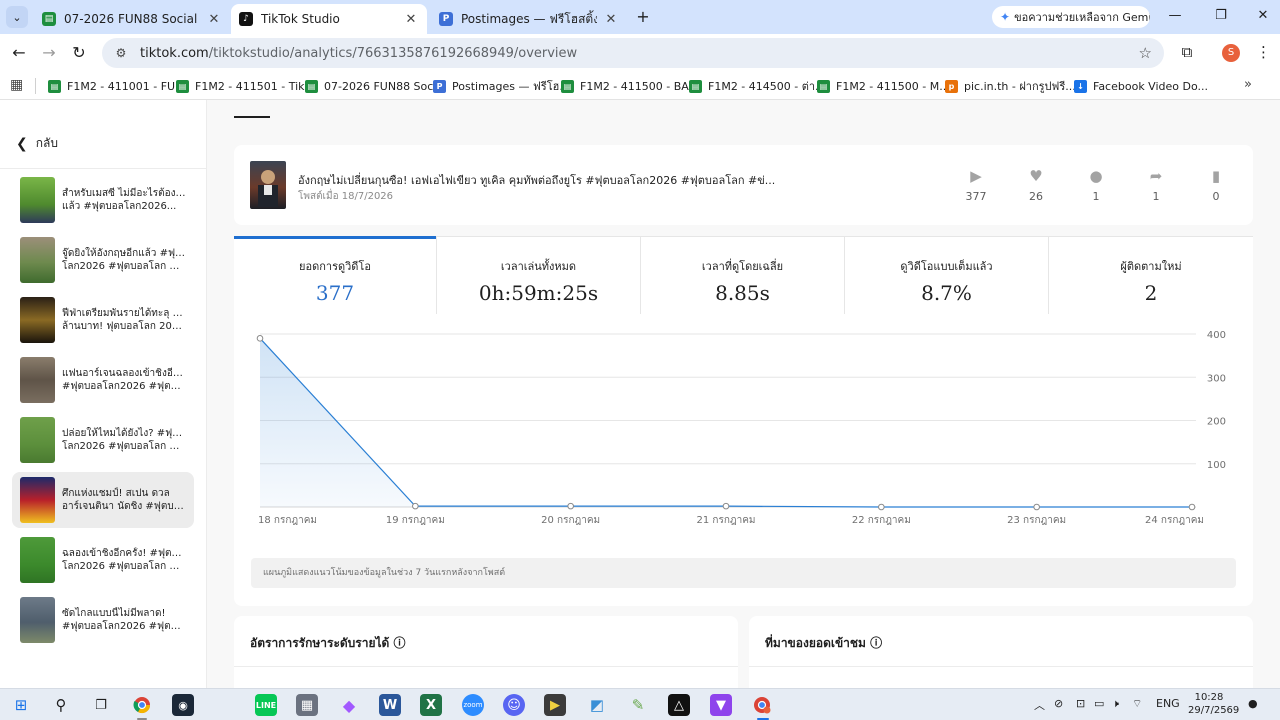 The height and width of the screenshot is (720, 1280). What do you see at coordinates (555, 705) in the screenshot?
I see `capcut-icon: ▶` at bounding box center [555, 705].